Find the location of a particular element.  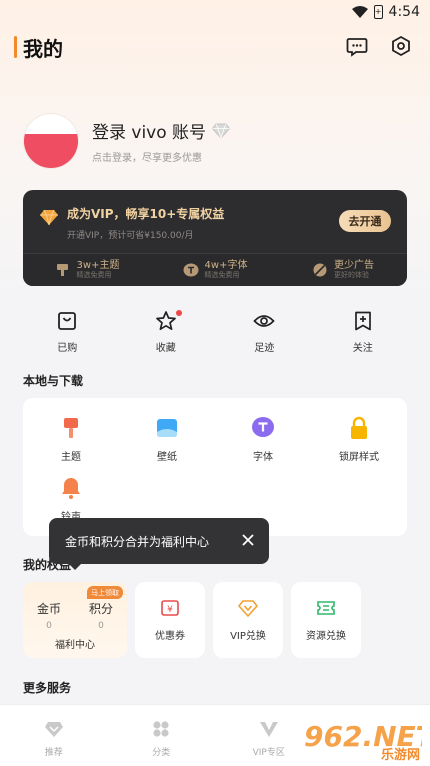

nav-category: 分类 is located at coordinates (161, 735).